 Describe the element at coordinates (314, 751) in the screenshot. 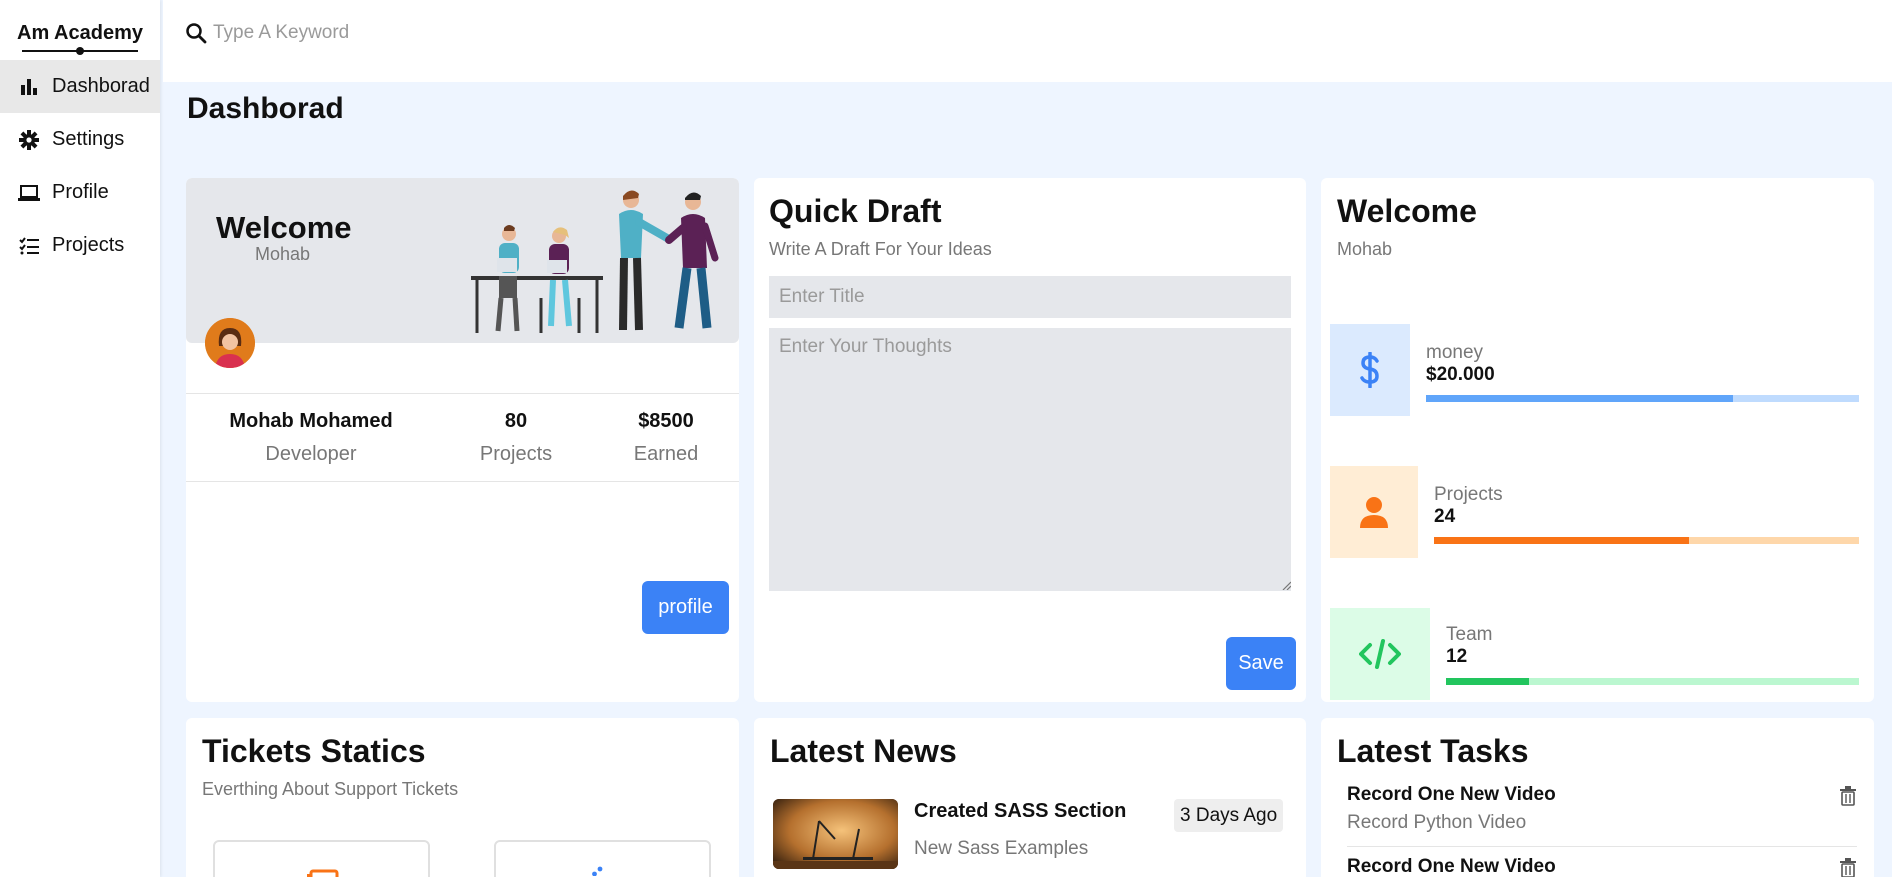

I see `tickets-title: Tickets Statics` at that location.